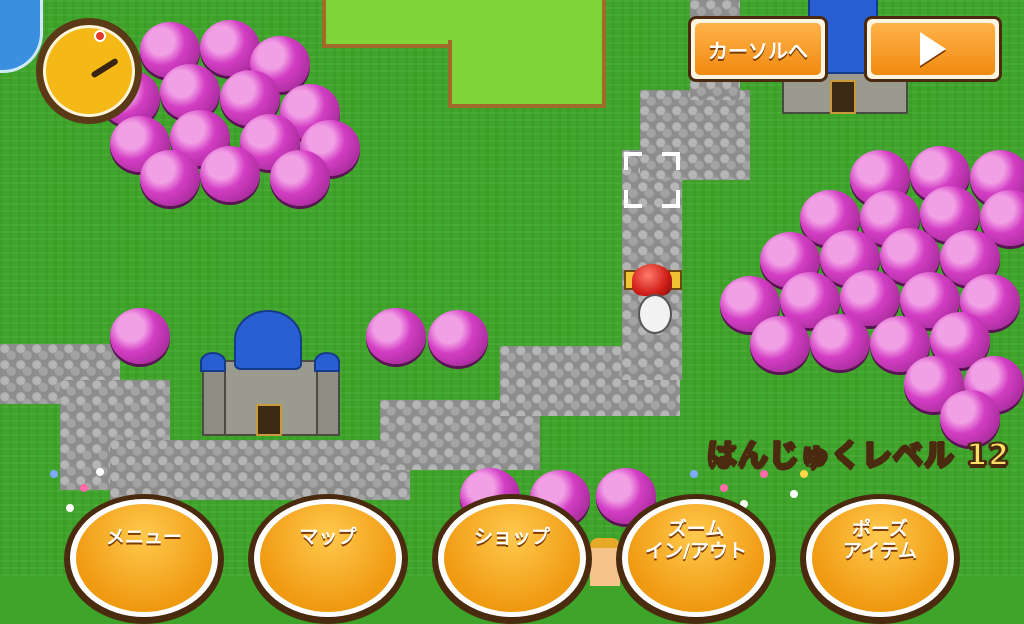 The image size is (1024, 624). Describe the element at coordinates (880, 551) in the screenshot. I see `pause-button-label-line2: アイテム` at that location.